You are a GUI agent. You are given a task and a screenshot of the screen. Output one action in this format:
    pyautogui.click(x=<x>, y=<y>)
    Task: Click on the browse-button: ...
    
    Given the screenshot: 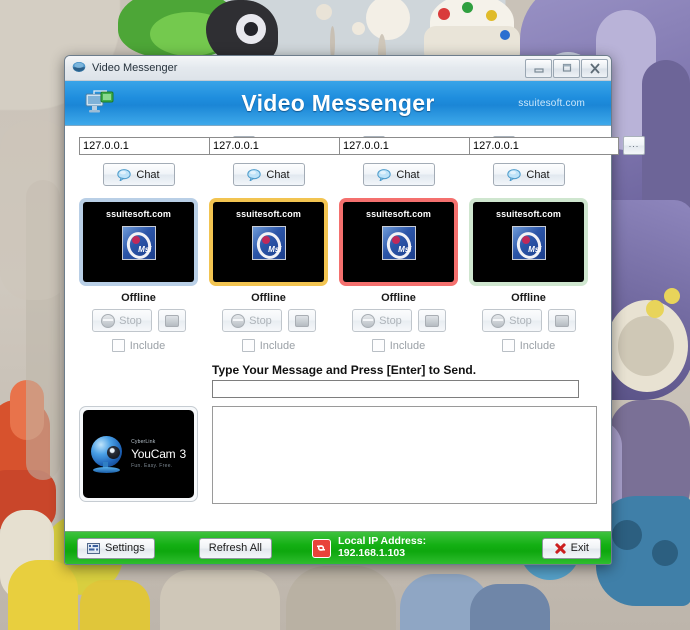 What is the action you would take?
    pyautogui.click(x=634, y=145)
    